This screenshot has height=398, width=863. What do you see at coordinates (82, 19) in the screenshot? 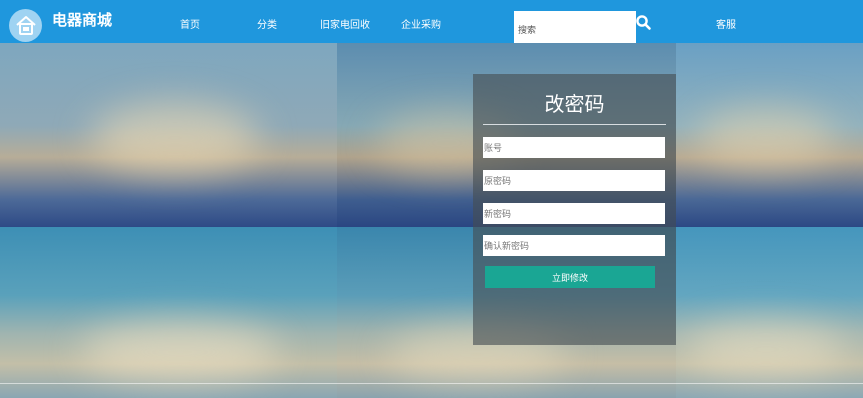
I see `site-name: 电器商城` at bounding box center [82, 19].